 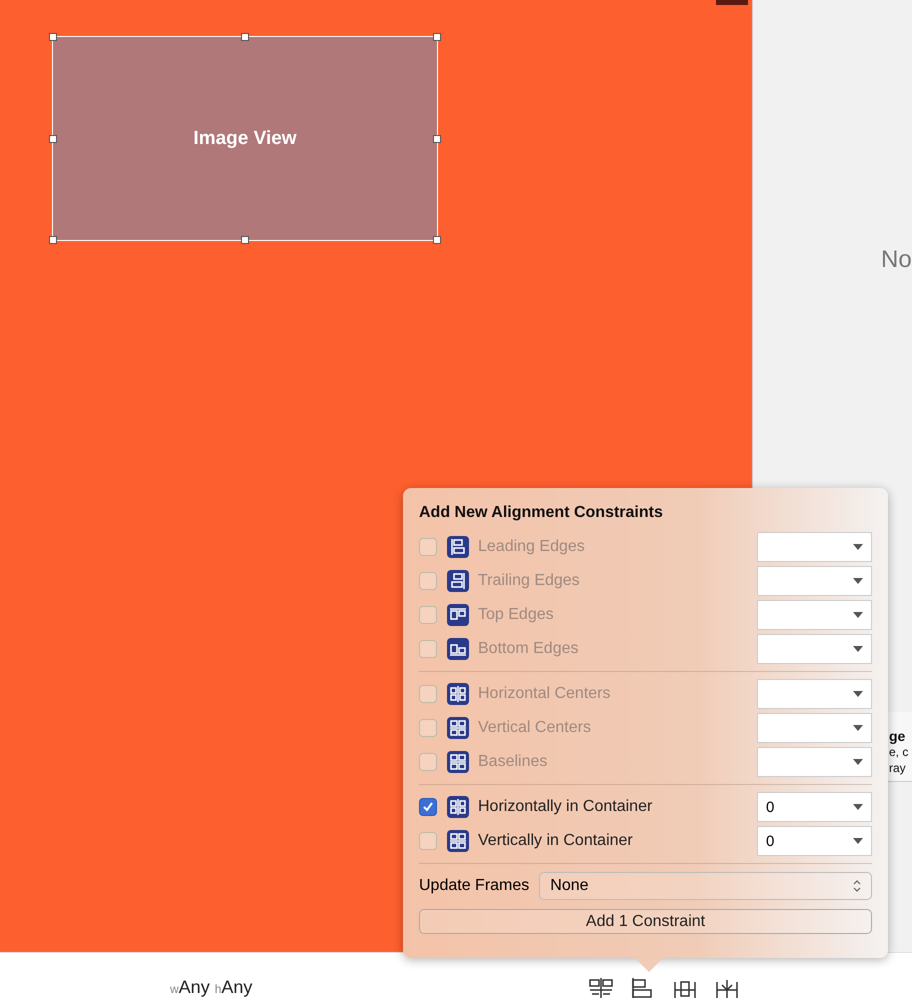 I want to click on stepper-arrows-icon, so click(x=857, y=886).